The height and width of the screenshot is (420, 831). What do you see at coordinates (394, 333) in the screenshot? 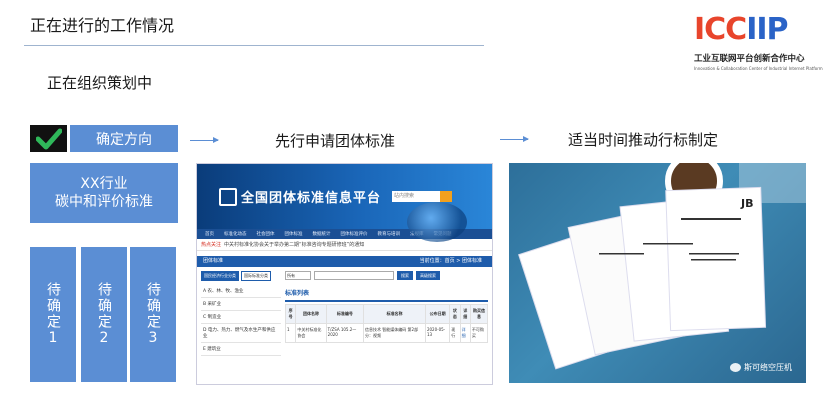
I see `cell: 信息技术 智能媒体编码 第2部分：视频` at bounding box center [394, 333].